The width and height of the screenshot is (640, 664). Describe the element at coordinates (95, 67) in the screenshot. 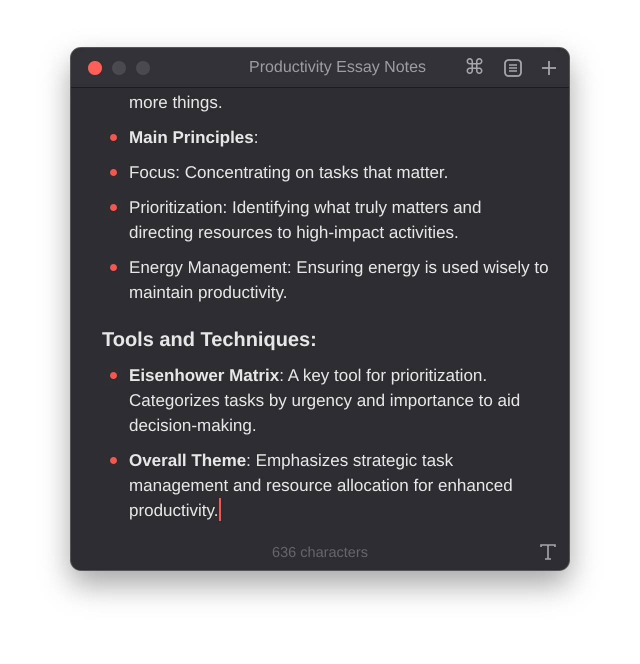

I see `close-button` at that location.